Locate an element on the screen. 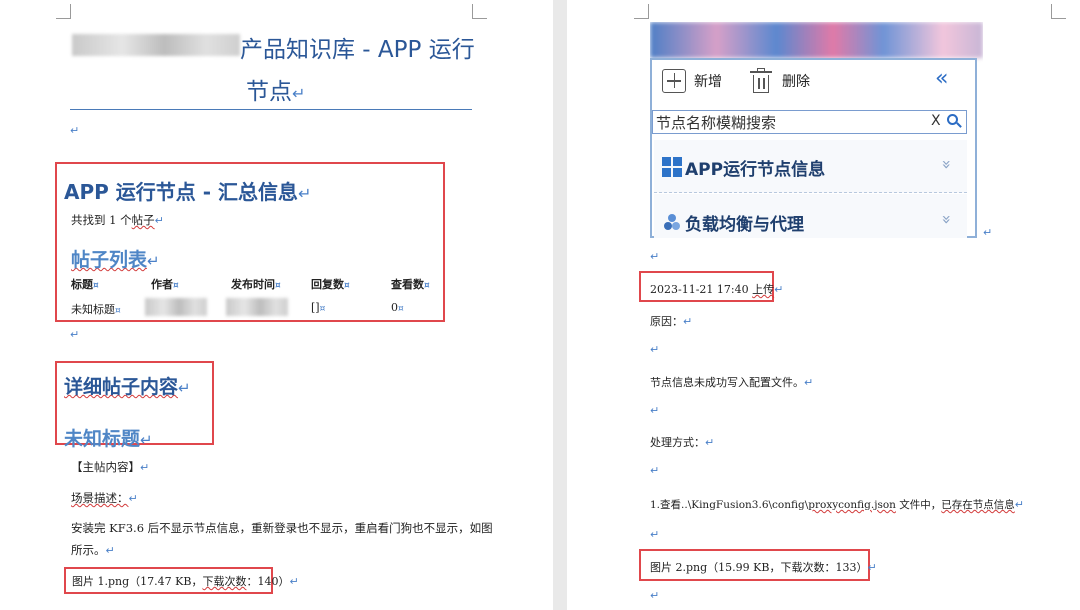  grid-icon is located at coordinates (672, 167).